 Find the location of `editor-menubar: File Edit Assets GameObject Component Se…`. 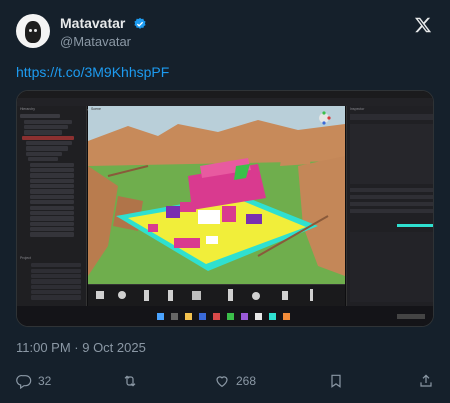

editor-menubar: File Edit Assets GameObject Component Se… is located at coordinates (225, 105).